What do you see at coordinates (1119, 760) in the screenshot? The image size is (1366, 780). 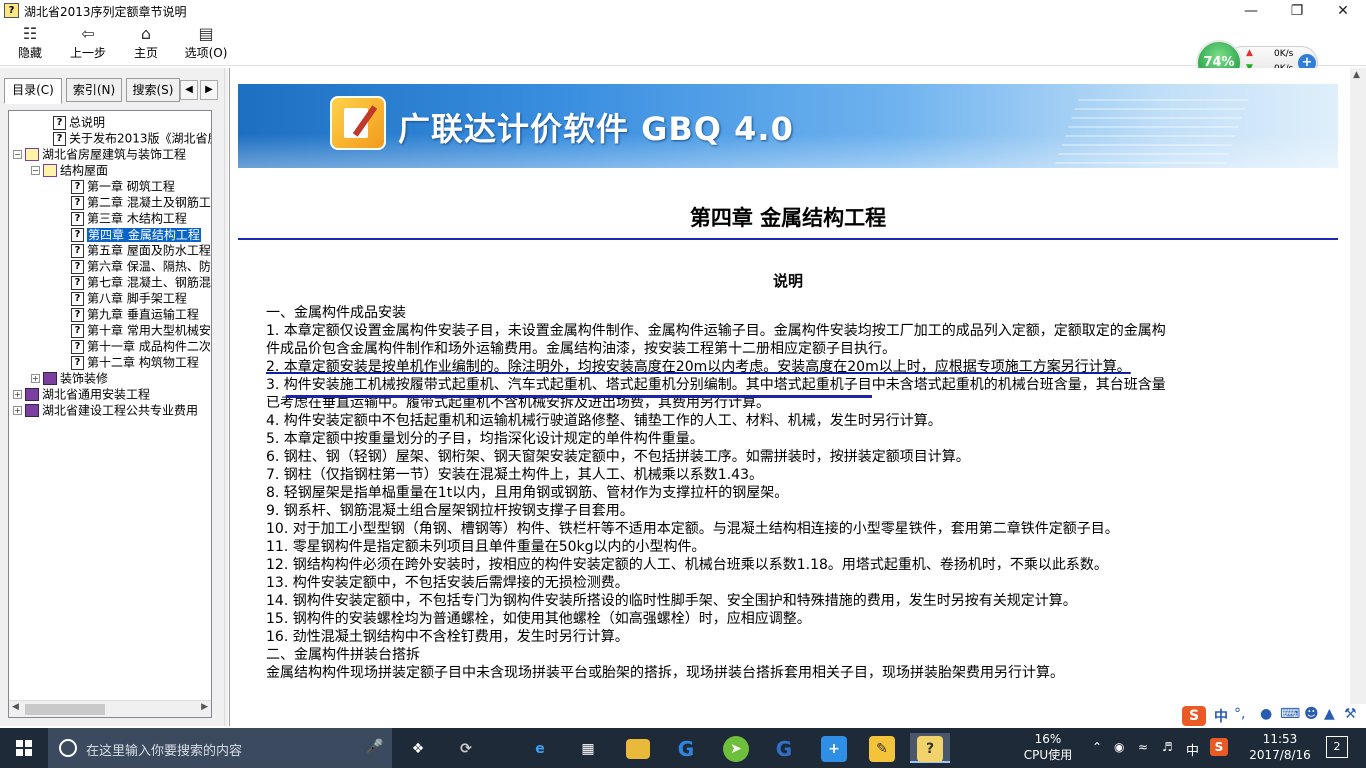 I see `tray-person-icon: ◉` at bounding box center [1119, 760].